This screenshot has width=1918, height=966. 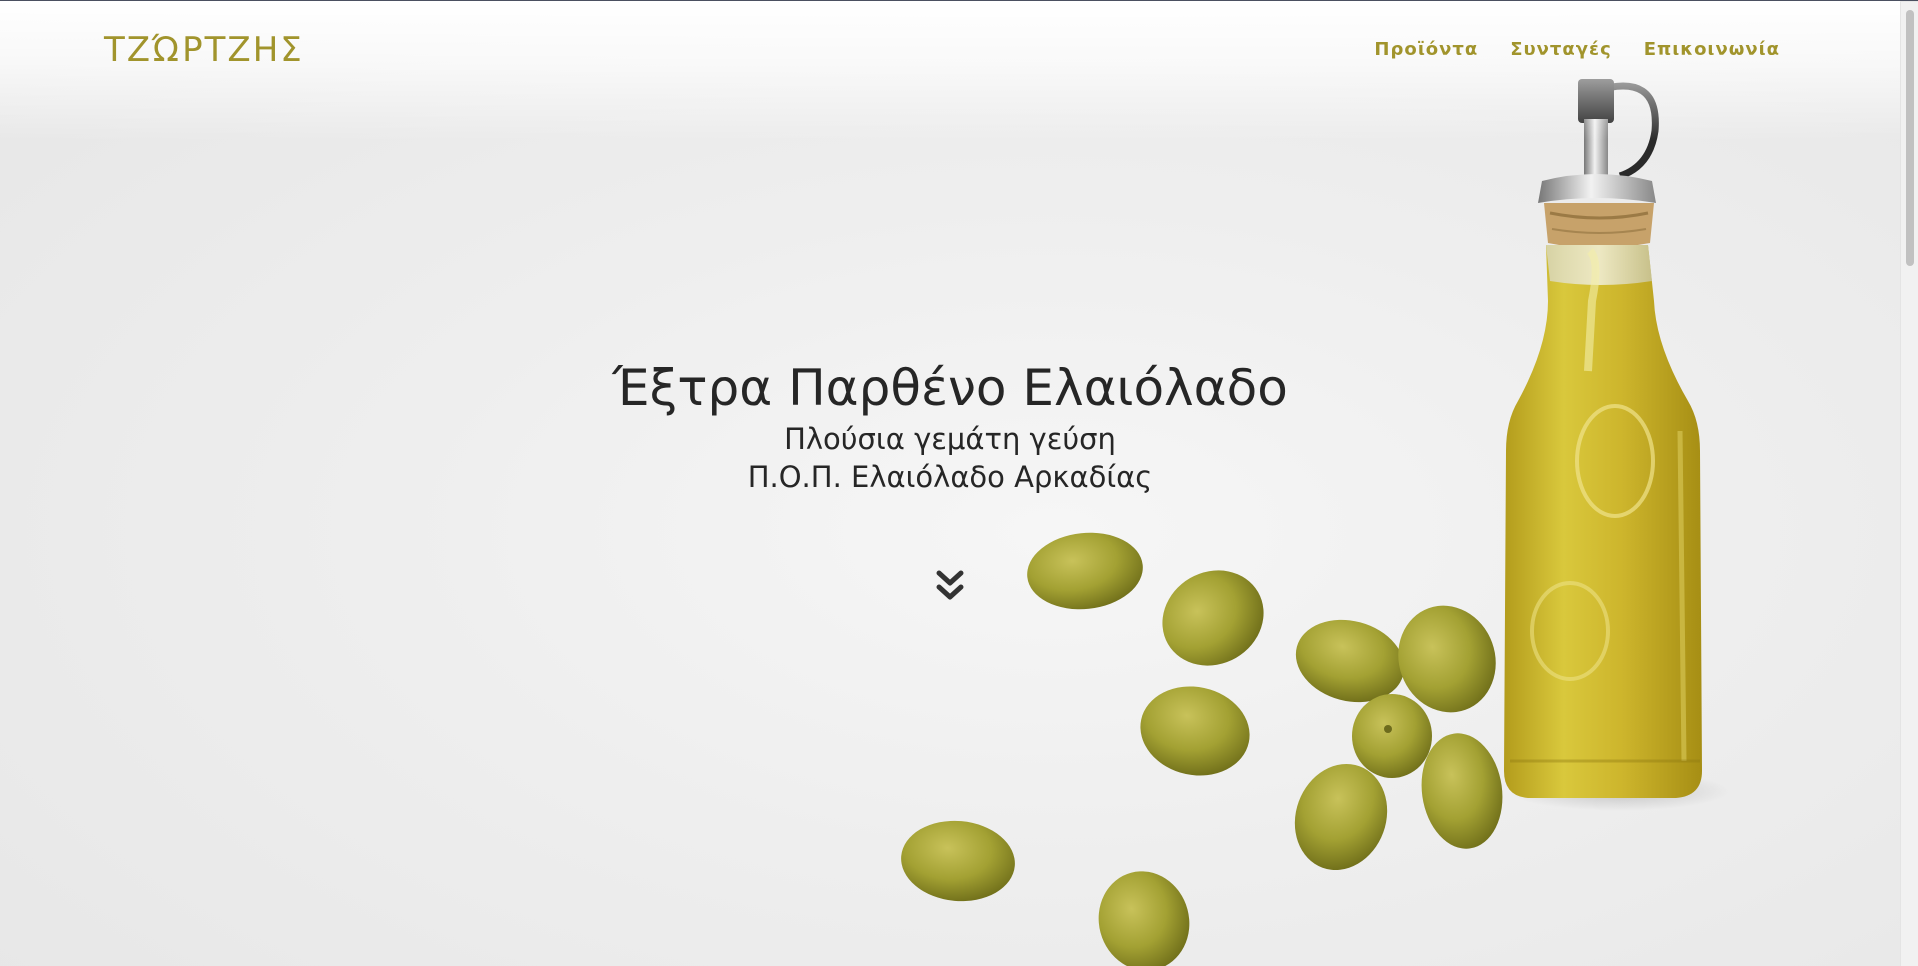 What do you see at coordinates (950, 388) in the screenshot?
I see `hero-title: Έξτρα Παρθένο Ελαιόλαδο` at bounding box center [950, 388].